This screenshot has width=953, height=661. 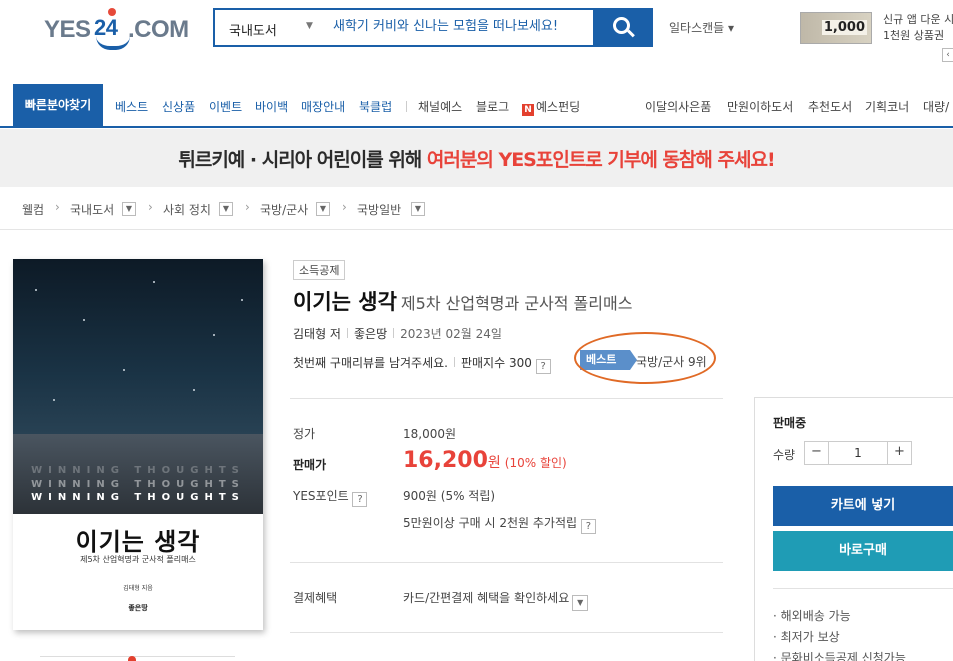 What do you see at coordinates (113, 43) in the screenshot?
I see `logo-smile-icon` at bounding box center [113, 43].